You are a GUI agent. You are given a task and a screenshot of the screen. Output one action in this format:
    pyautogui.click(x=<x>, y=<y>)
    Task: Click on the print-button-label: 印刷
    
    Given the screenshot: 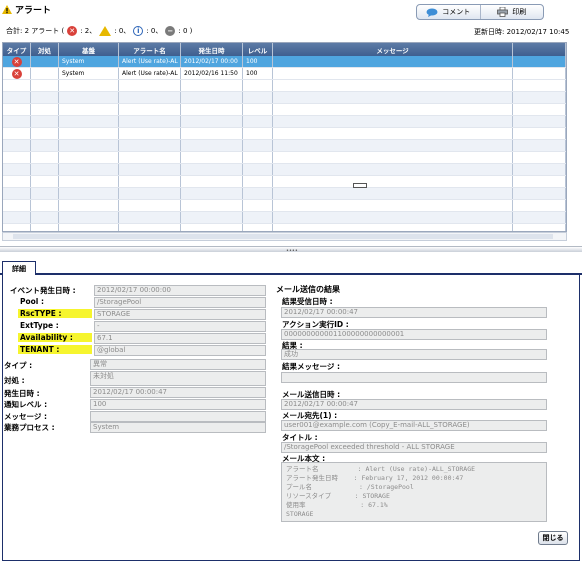 What is the action you would take?
    pyautogui.click(x=519, y=12)
    